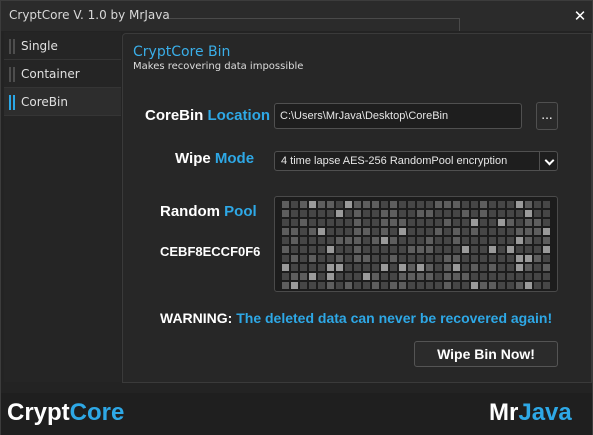  What do you see at coordinates (548, 161) in the screenshot?
I see `chevron-down-icon` at bounding box center [548, 161].